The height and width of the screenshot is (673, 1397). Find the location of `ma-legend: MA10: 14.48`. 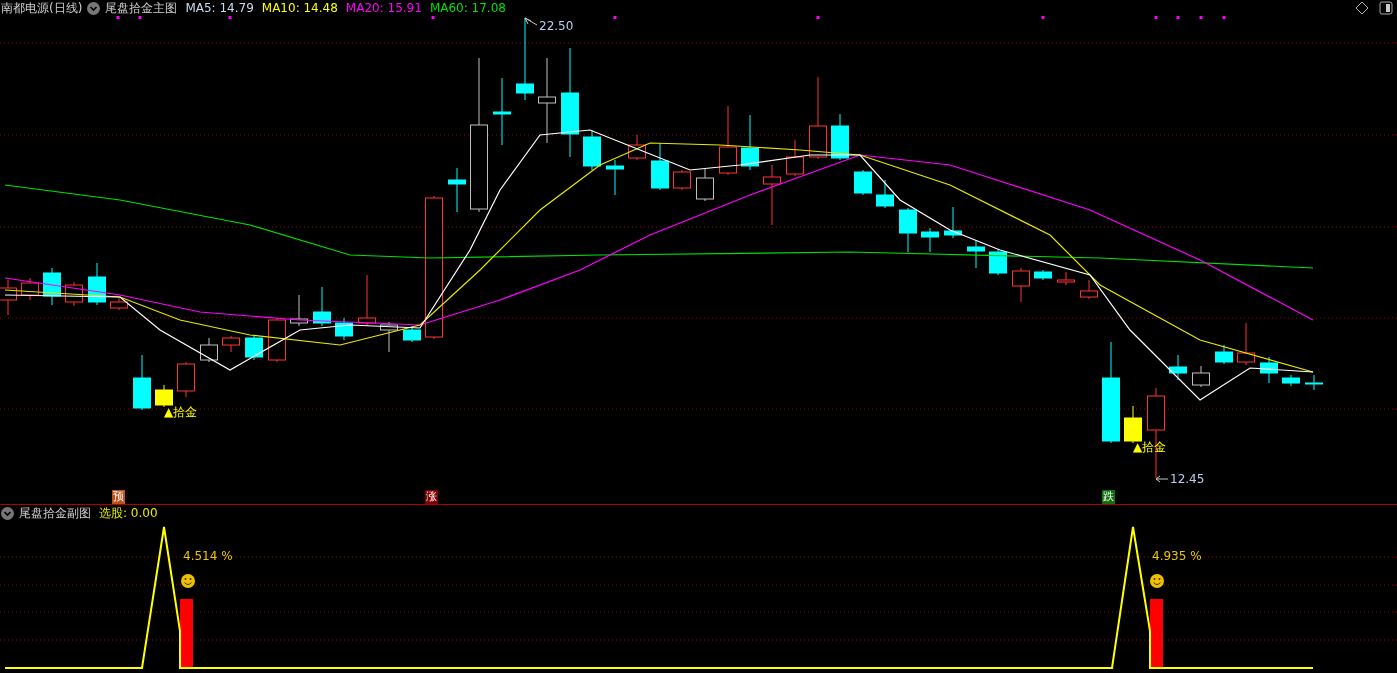

ma-legend: MA10: 14.48 is located at coordinates (299, 8).